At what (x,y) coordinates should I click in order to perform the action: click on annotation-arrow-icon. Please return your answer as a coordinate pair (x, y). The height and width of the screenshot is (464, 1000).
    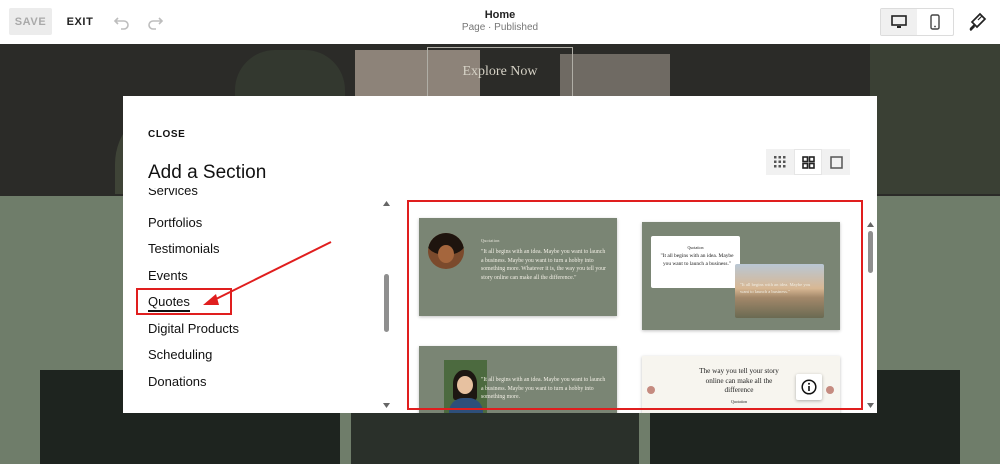
    Looking at the image, I should click on (267, 273).